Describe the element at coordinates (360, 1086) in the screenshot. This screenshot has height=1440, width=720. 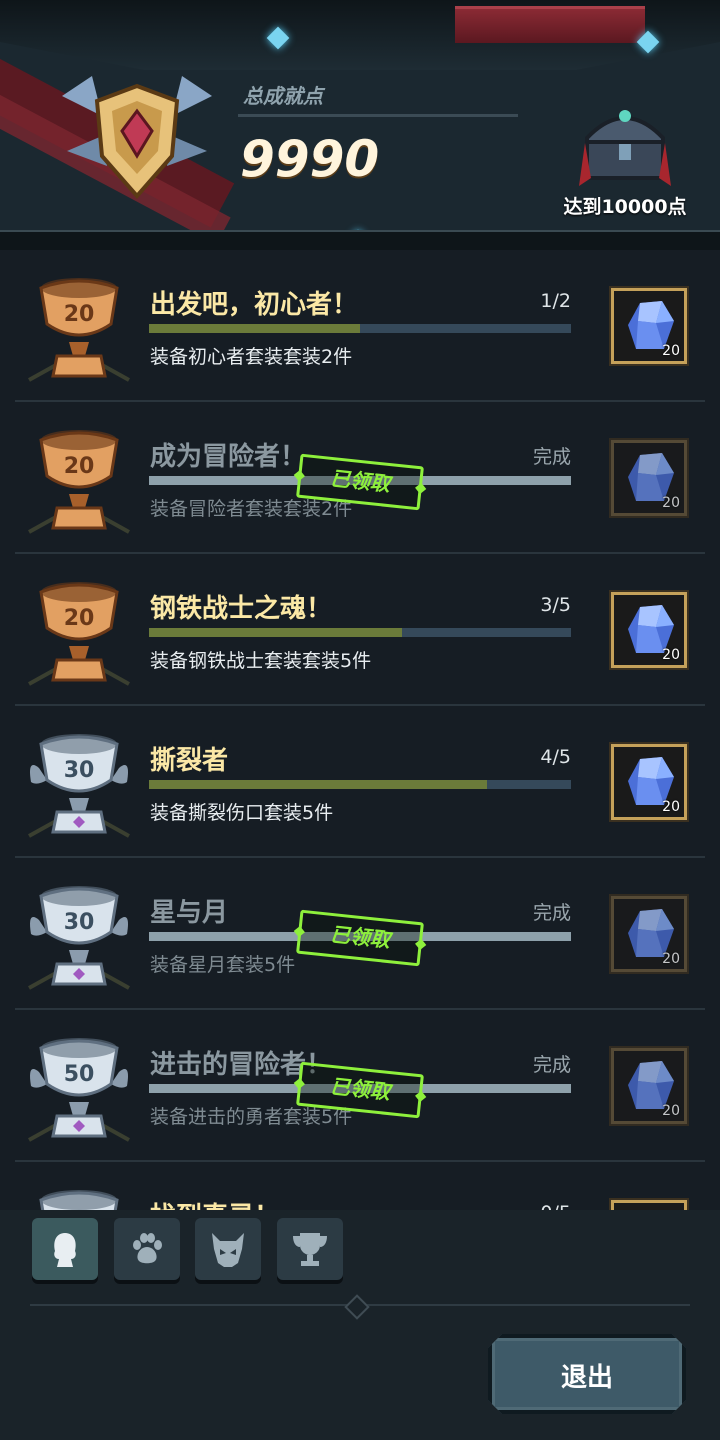
I see `achievement-row: 50 进击的冒险者！ 完成 装备进击的勇者套装5件 20 已领取` at that location.